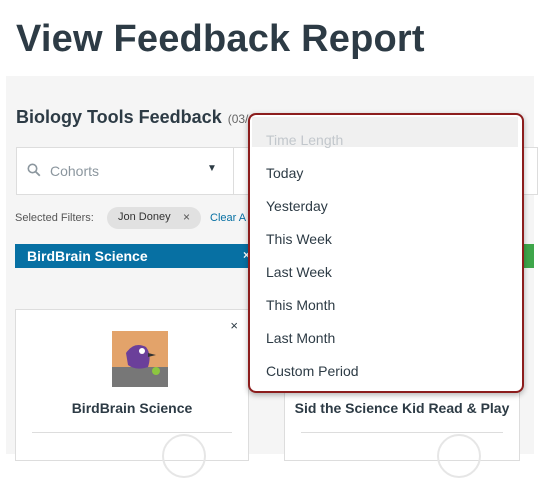 Image resolution: width=540 pixels, height=478 pixels. I want to click on page-title: View Feedback Report, so click(220, 39).